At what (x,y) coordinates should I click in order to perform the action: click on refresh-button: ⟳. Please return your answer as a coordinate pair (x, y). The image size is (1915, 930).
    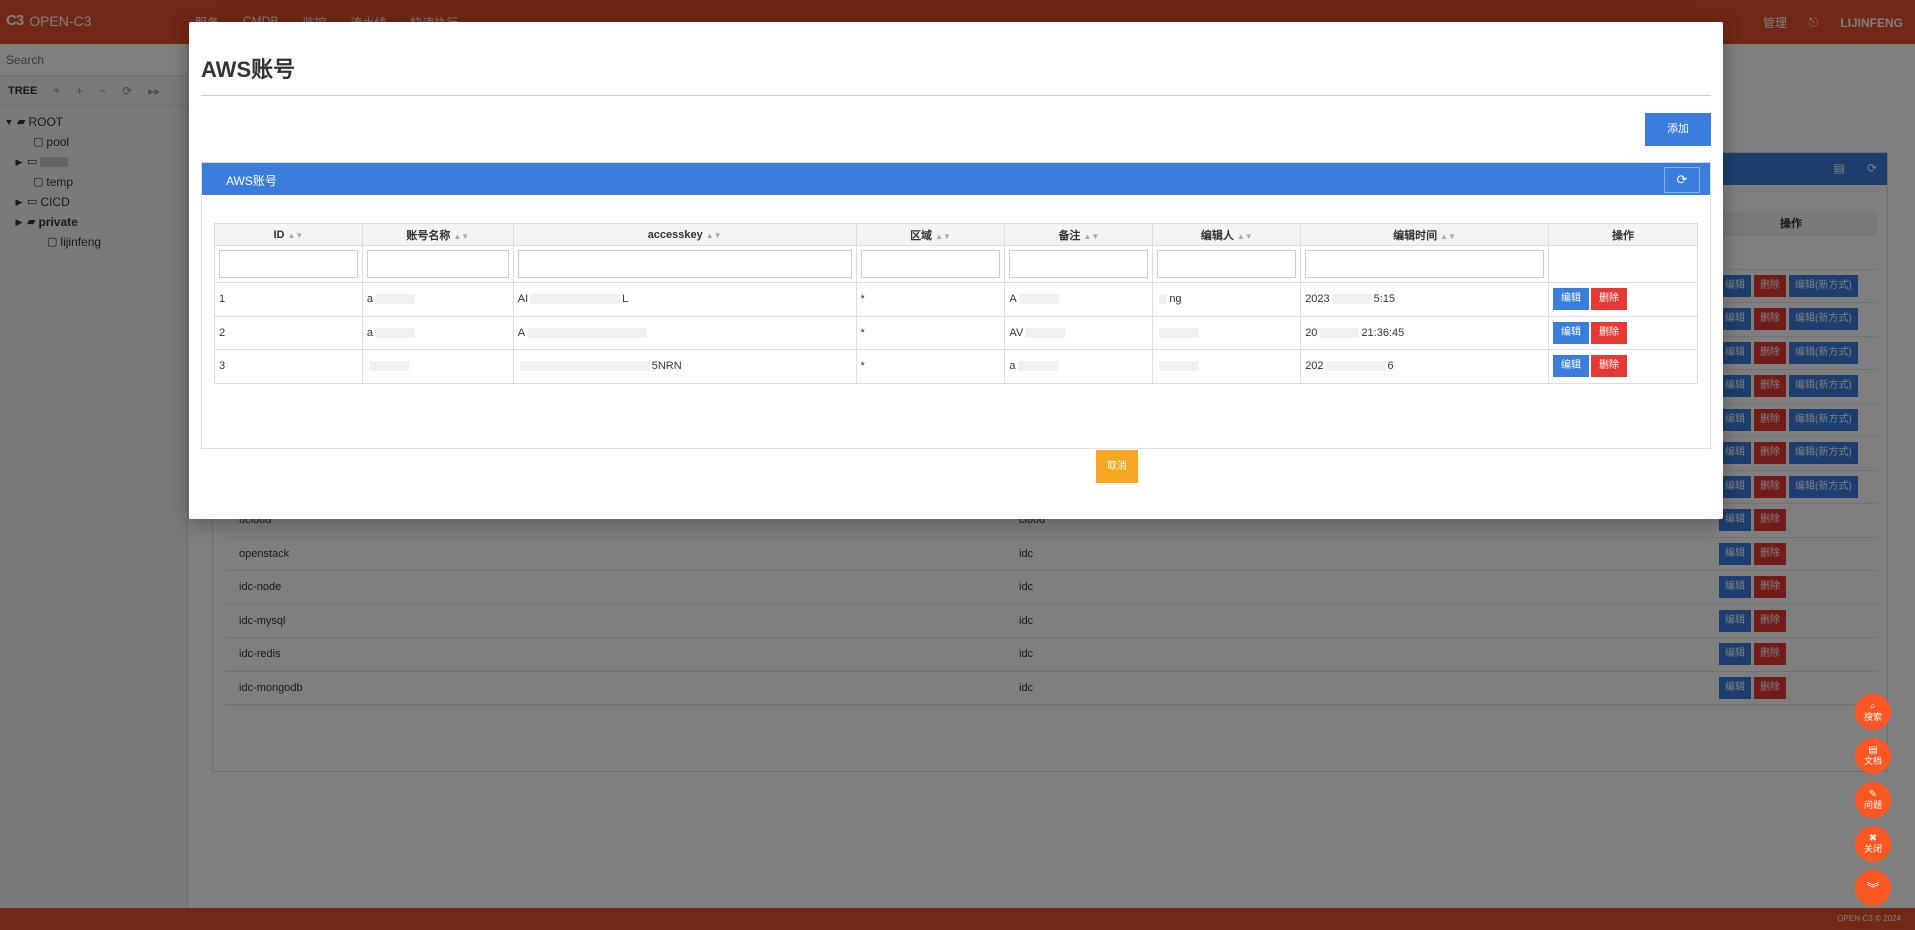
    Looking at the image, I should click on (1682, 180).